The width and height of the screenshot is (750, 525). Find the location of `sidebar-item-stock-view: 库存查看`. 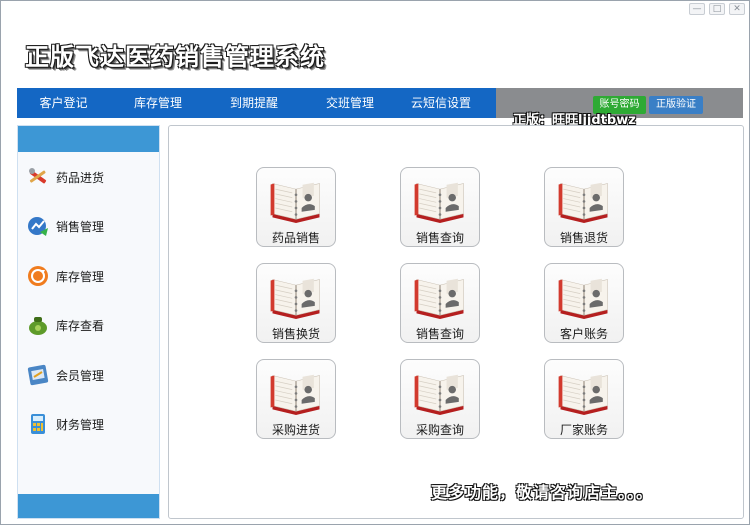

sidebar-item-stock-view: 库存查看 is located at coordinates (65, 325).